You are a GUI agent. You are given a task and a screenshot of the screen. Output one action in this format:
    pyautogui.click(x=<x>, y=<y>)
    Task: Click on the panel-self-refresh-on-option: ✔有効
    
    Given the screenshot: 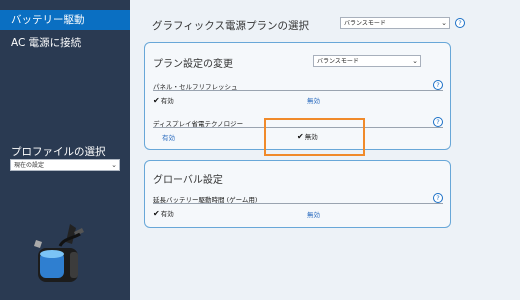 What is the action you would take?
    pyautogui.click(x=163, y=100)
    